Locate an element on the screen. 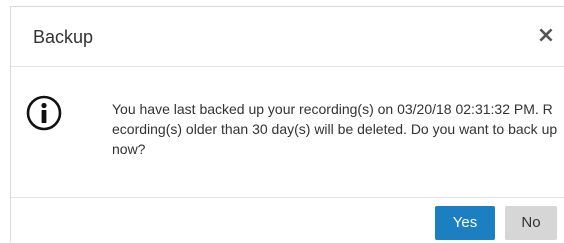  close-icon: × is located at coordinates (546, 36).